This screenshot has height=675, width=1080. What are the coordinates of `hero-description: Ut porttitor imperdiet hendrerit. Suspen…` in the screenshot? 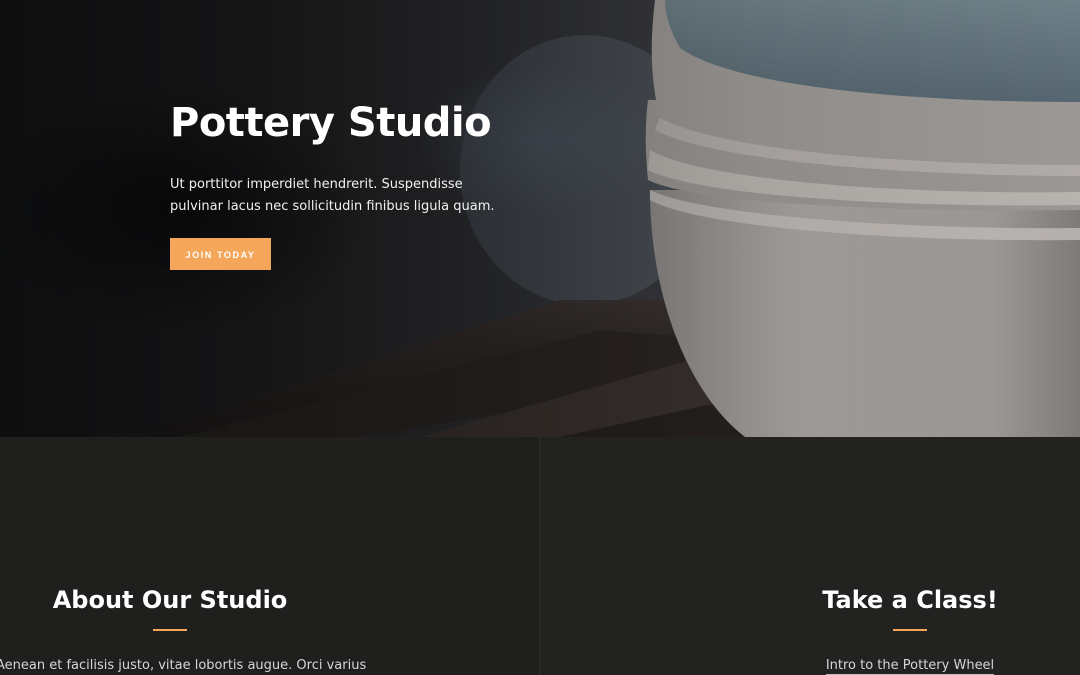 It's located at (332, 195).